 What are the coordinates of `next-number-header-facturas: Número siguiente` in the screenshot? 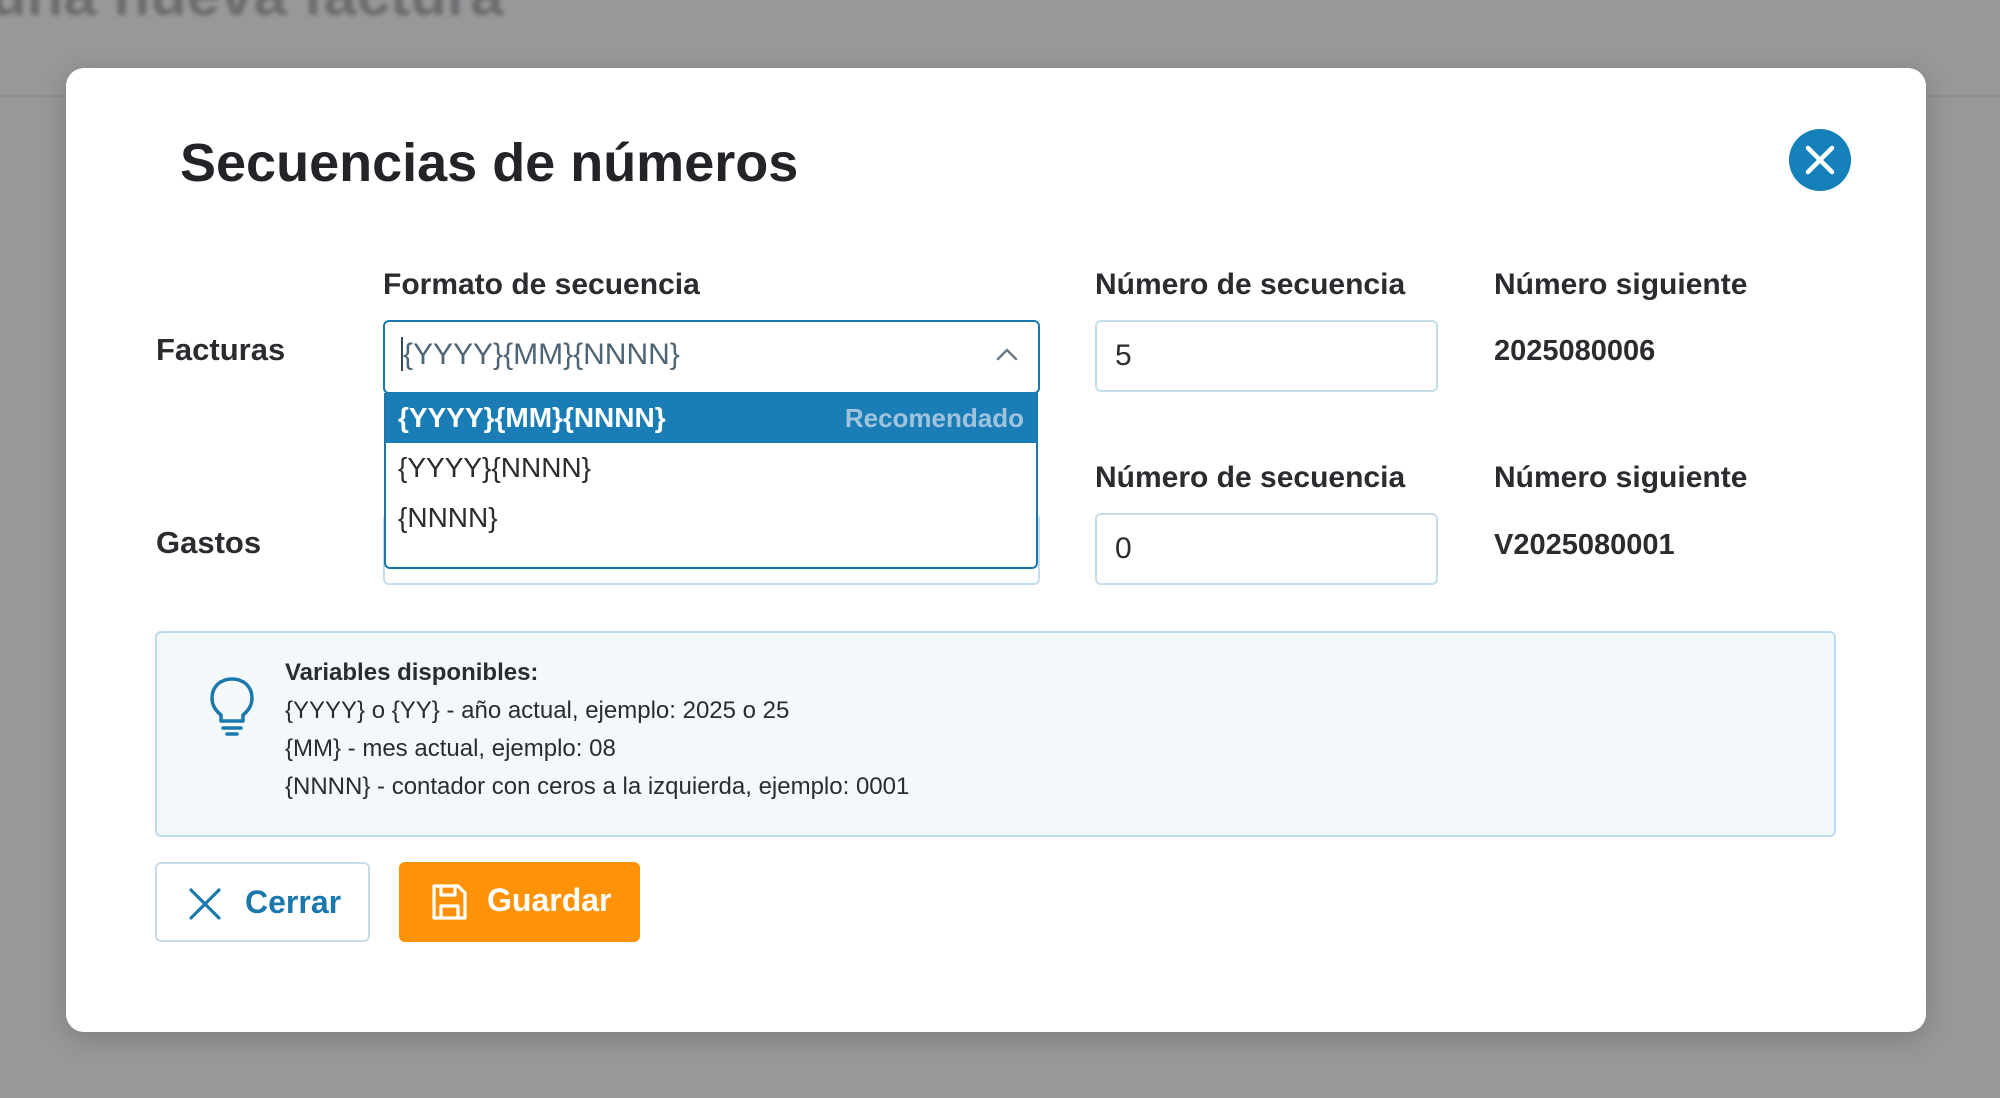 It's located at (1621, 284).